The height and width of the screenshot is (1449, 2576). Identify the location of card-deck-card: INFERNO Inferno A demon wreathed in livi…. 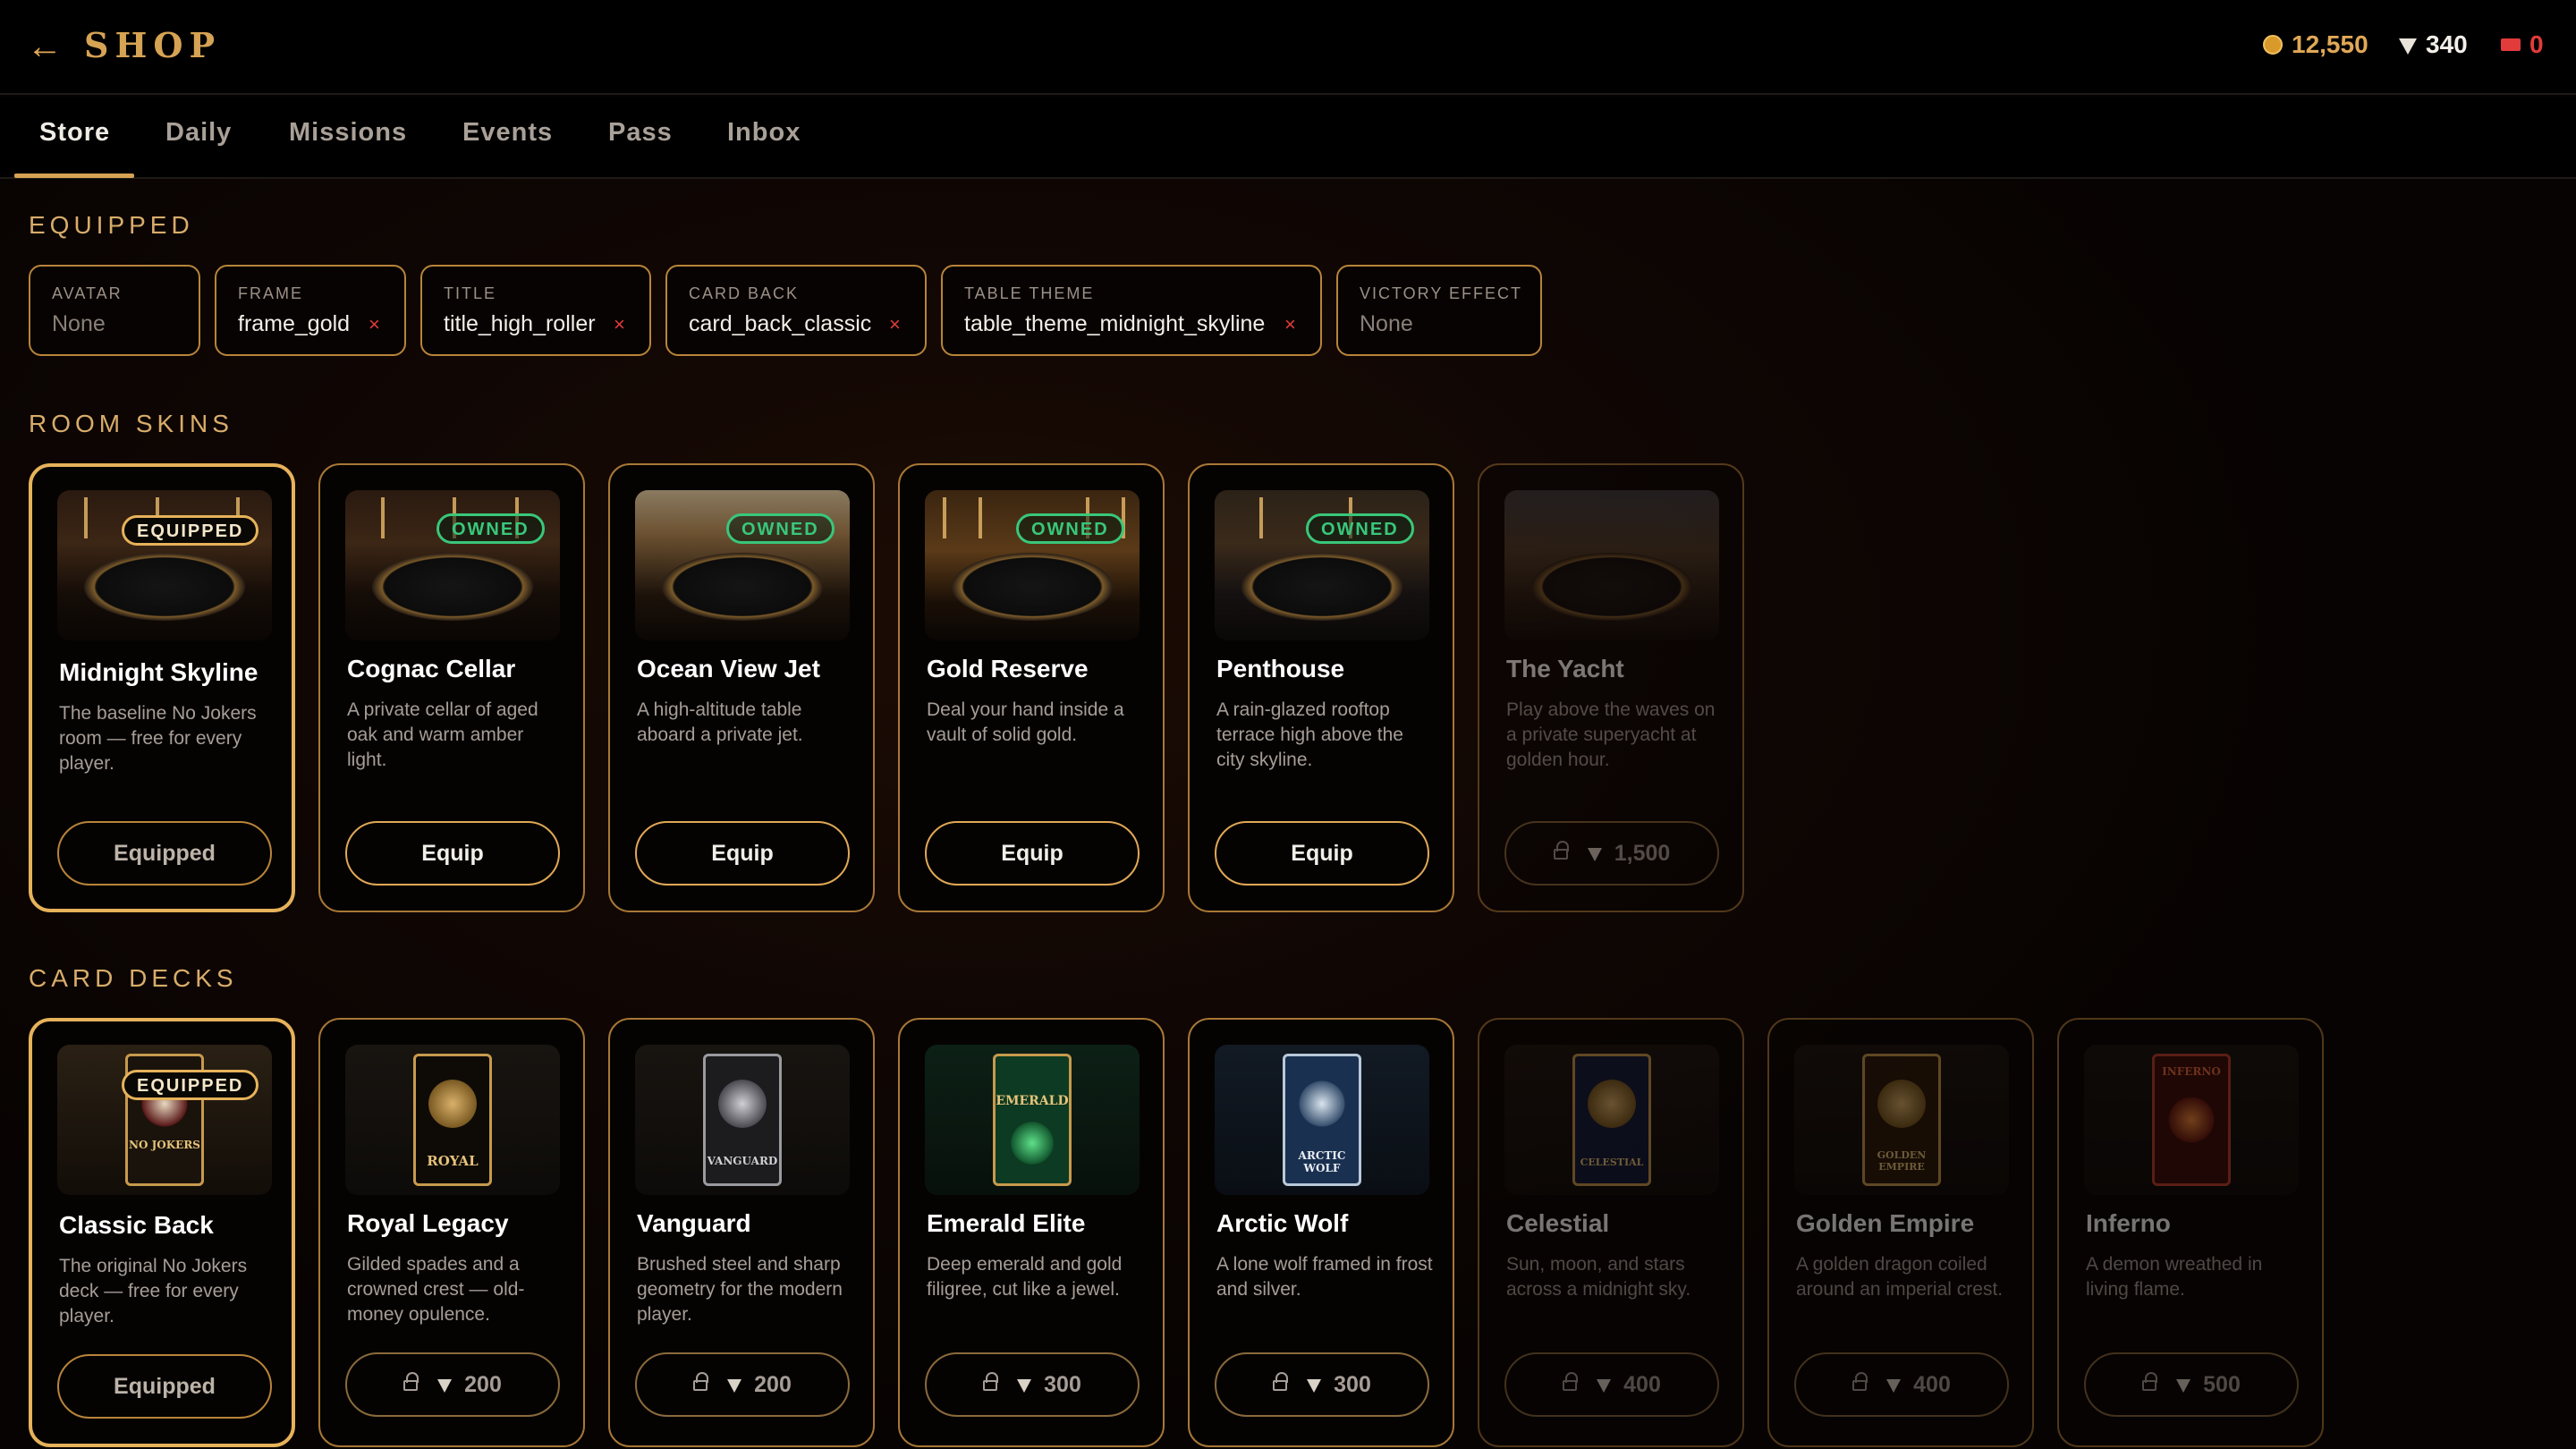
(2190, 1232).